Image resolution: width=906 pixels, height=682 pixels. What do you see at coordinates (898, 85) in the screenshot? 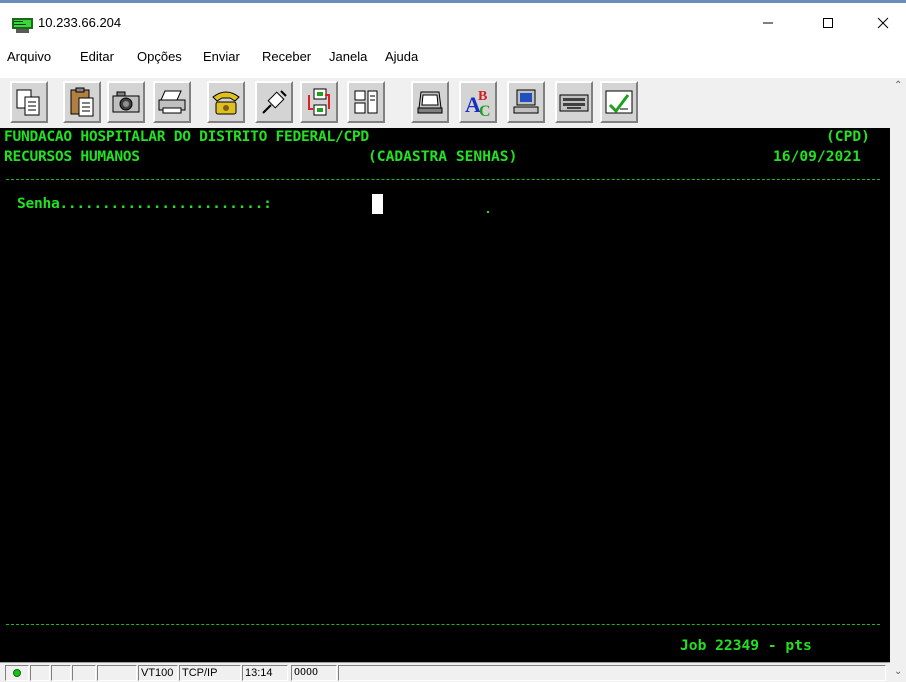
I see `scroll-up-icon: ⌃` at bounding box center [898, 85].